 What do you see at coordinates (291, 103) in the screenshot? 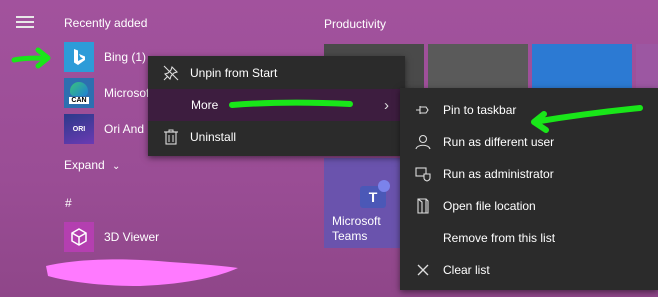
I see `green-stroke-more` at bounding box center [291, 103].